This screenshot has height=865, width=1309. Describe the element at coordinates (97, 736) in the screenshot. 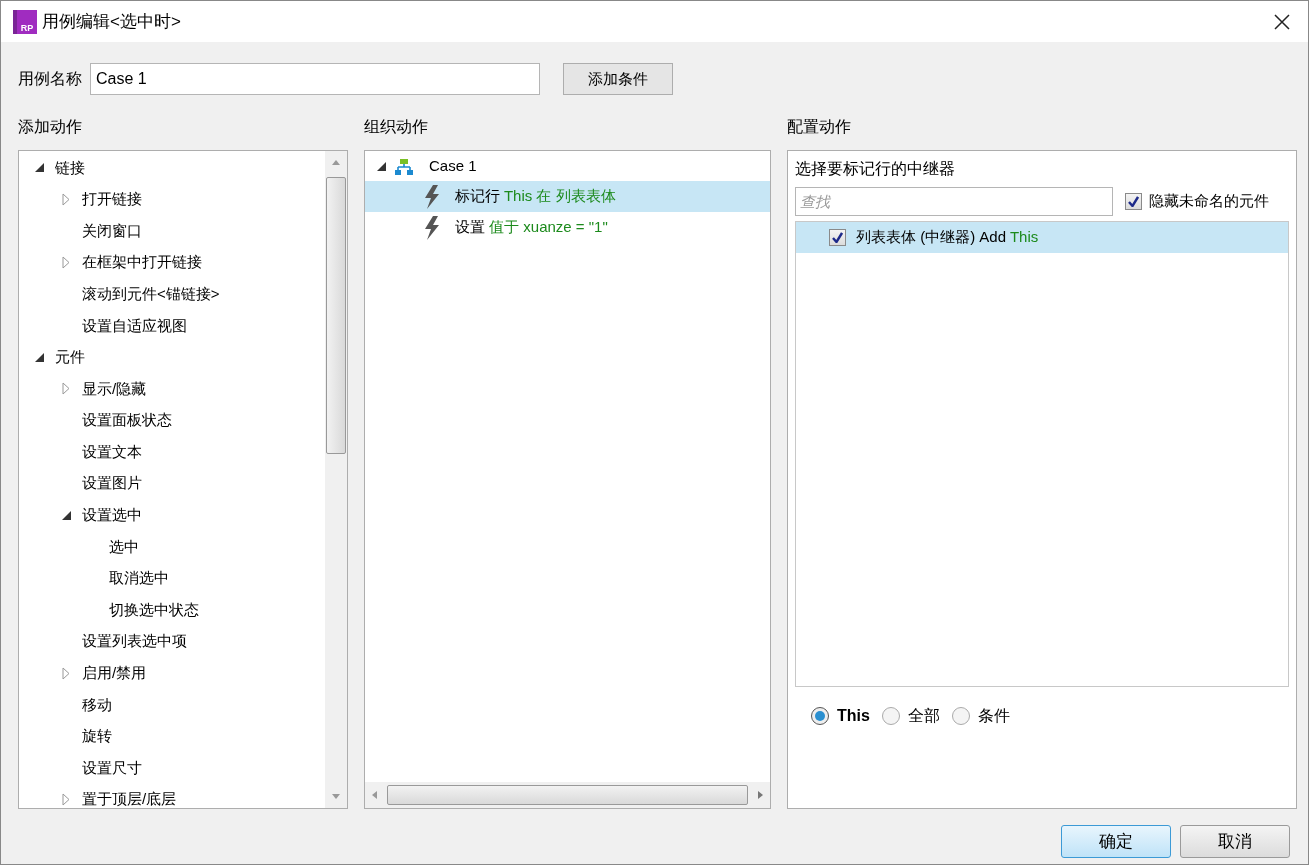

I see `action-item: 旋转` at that location.